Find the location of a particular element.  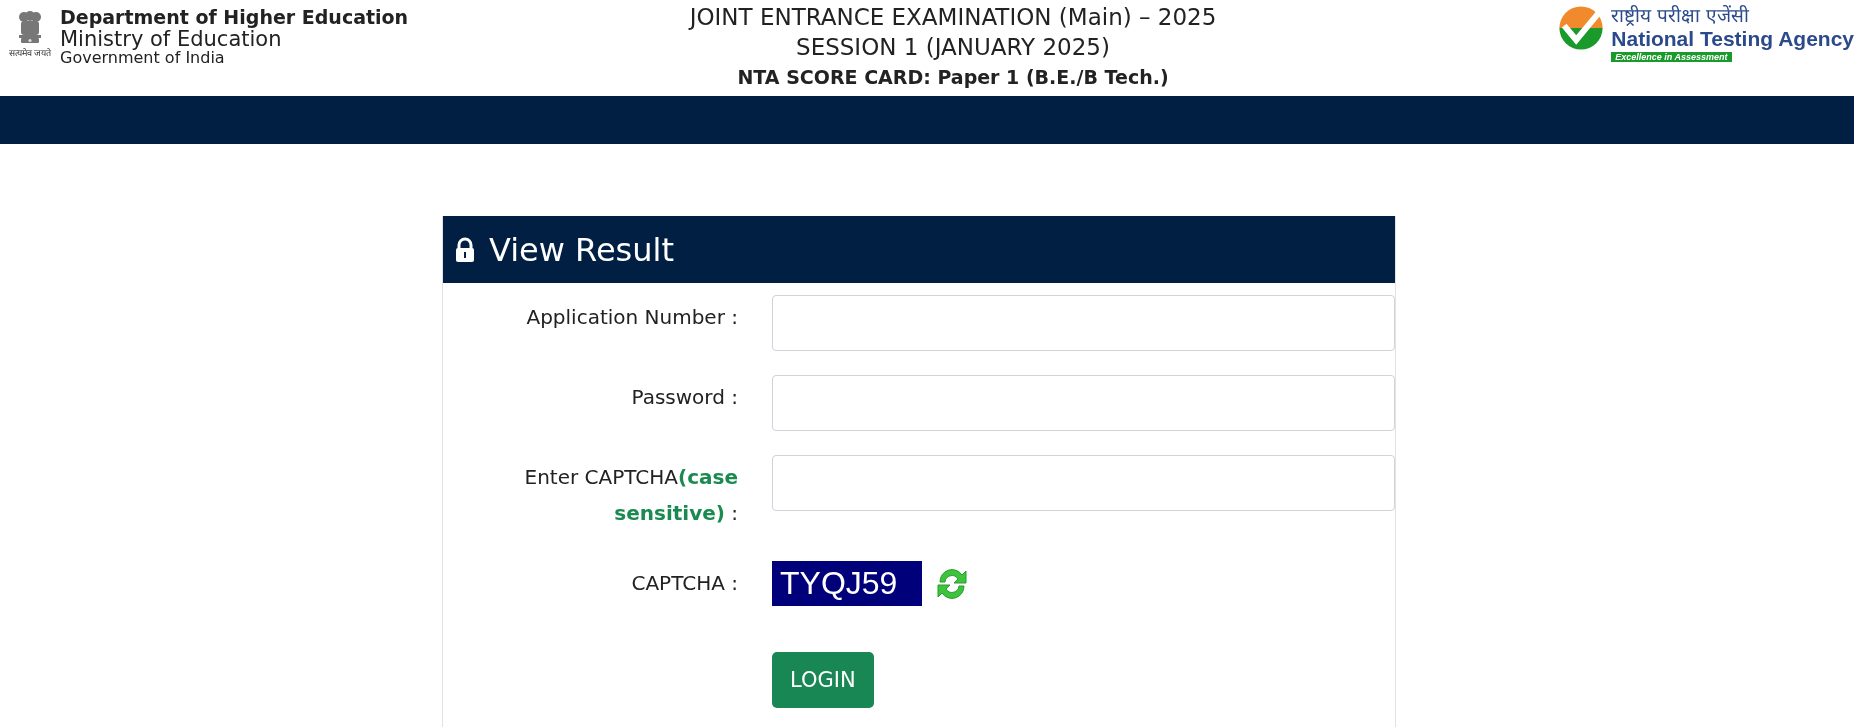

field-label: Enter CAPTCHA(case sensitive) : is located at coordinates (630, 495).